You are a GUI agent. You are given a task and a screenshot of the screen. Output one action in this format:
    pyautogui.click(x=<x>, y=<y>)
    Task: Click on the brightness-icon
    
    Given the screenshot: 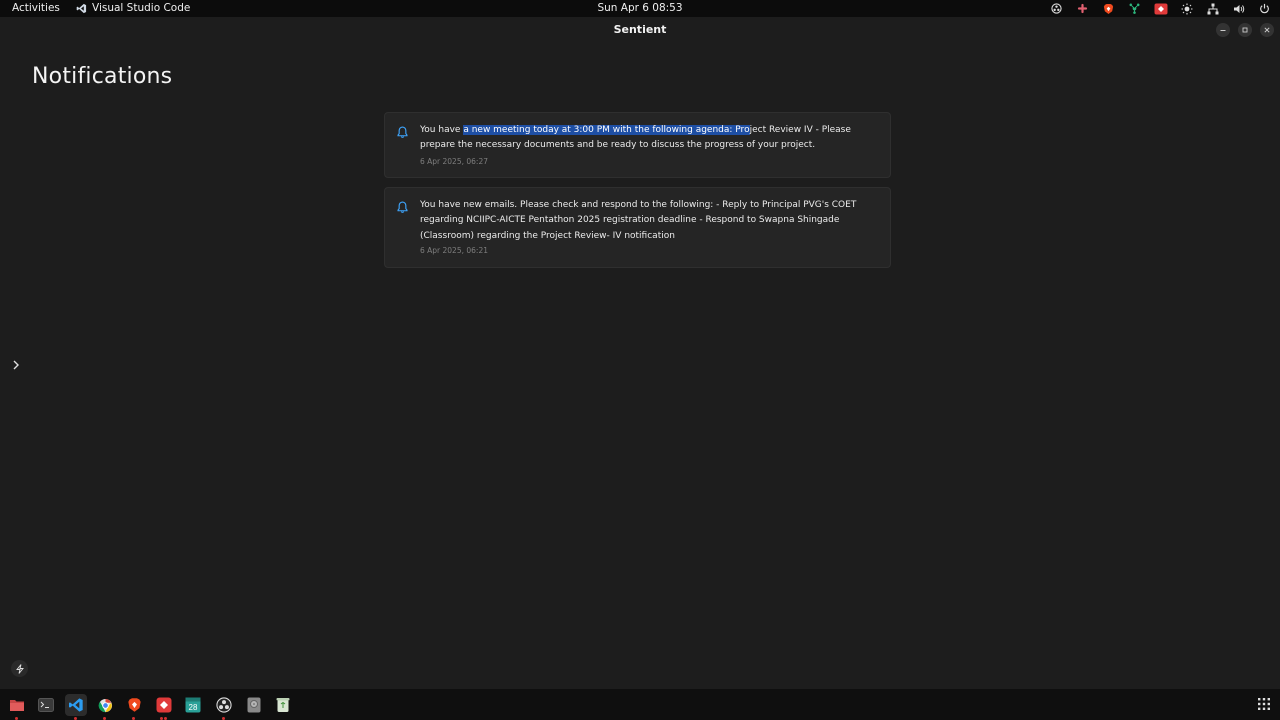 What is the action you would take?
    pyautogui.click(x=1186, y=8)
    